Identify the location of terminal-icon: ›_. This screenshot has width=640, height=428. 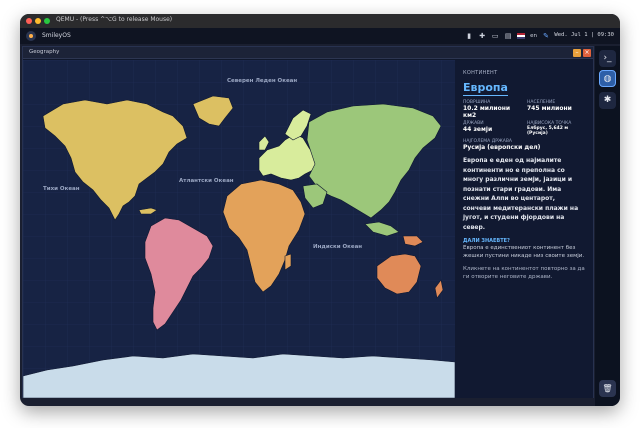
(607, 58).